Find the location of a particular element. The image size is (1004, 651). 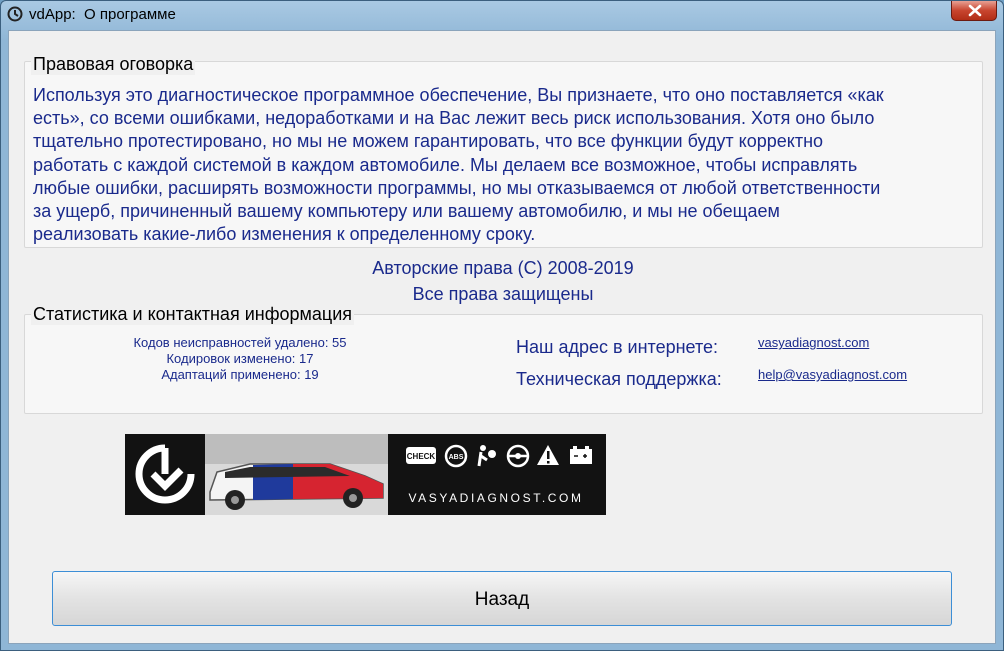

web-address-label: Наш адрес в интернете: is located at coordinates (617, 347).